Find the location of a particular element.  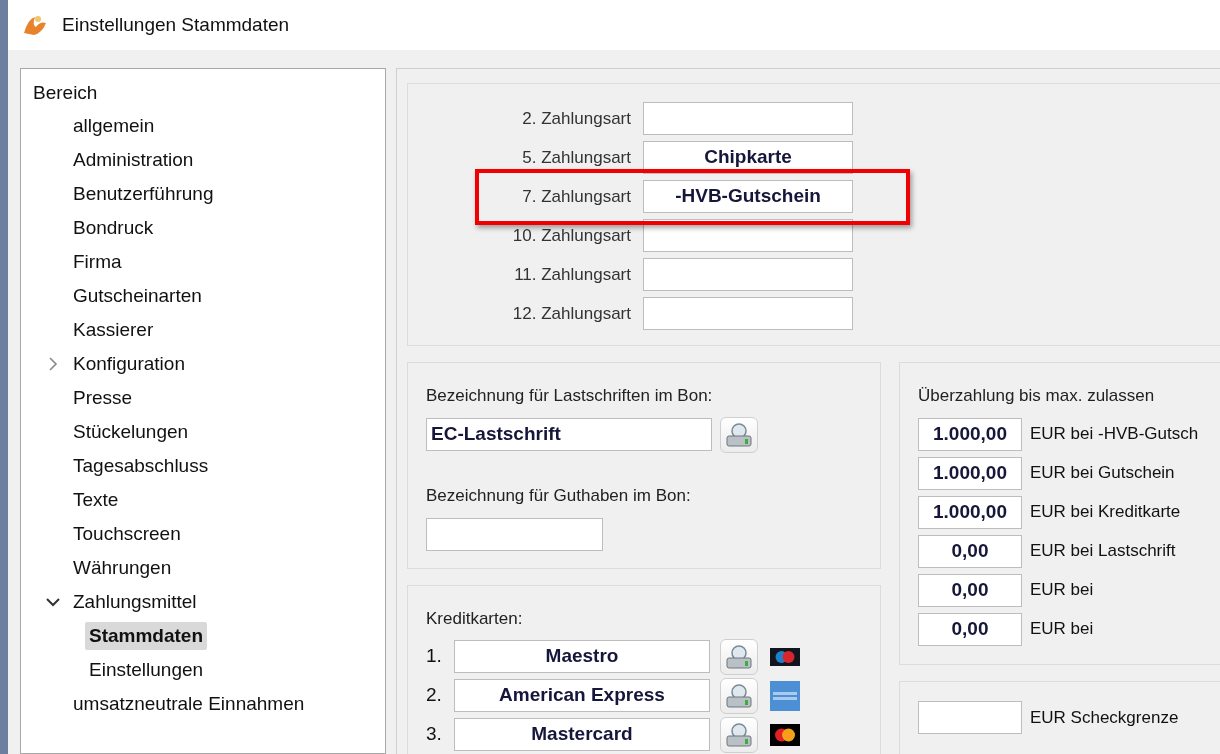

field-label: 11. Zahlungsart is located at coordinates (572, 274).